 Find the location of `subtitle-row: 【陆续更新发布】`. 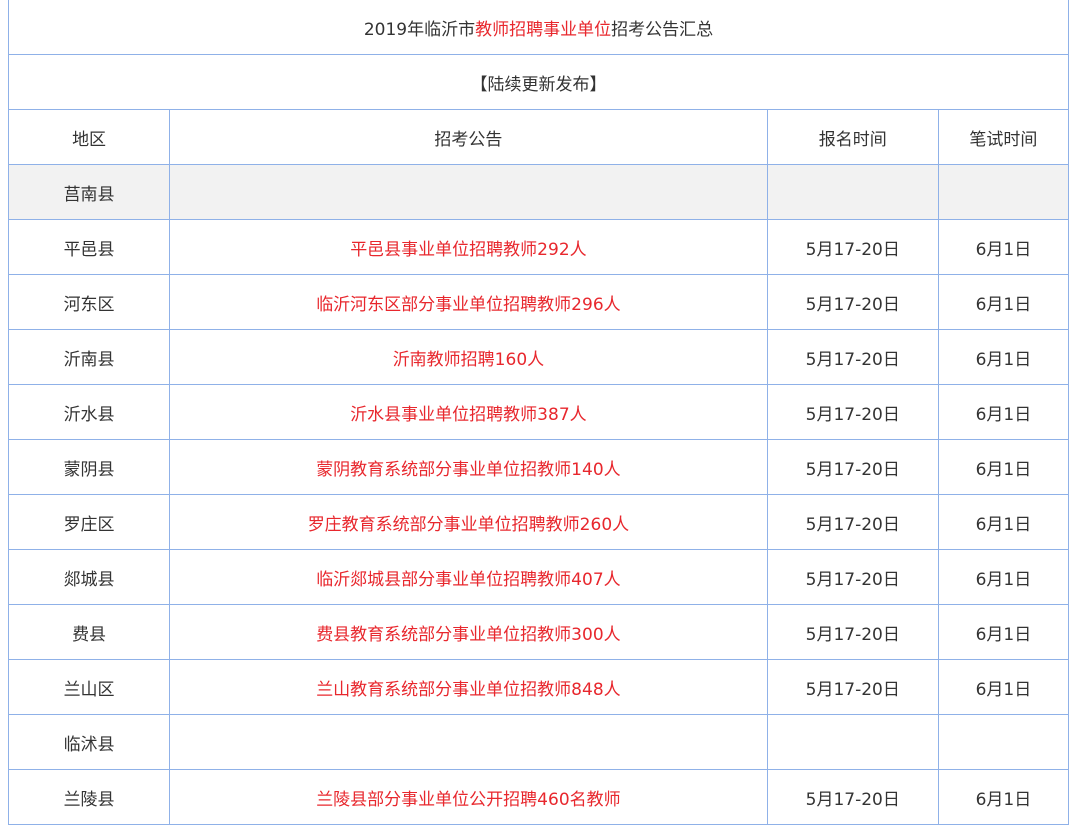

subtitle-row: 【陆续更新发布】 is located at coordinates (538, 82).